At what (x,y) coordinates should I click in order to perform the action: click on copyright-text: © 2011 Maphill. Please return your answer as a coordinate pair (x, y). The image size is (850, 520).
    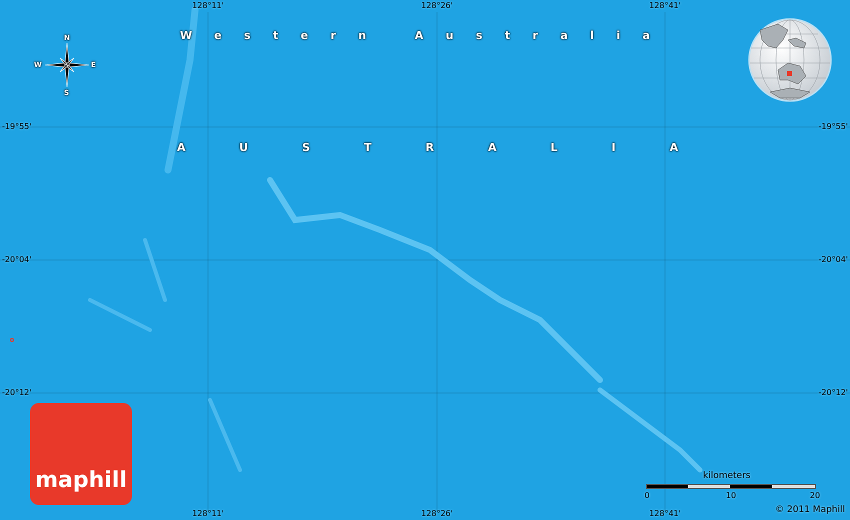
    Looking at the image, I should click on (810, 510).